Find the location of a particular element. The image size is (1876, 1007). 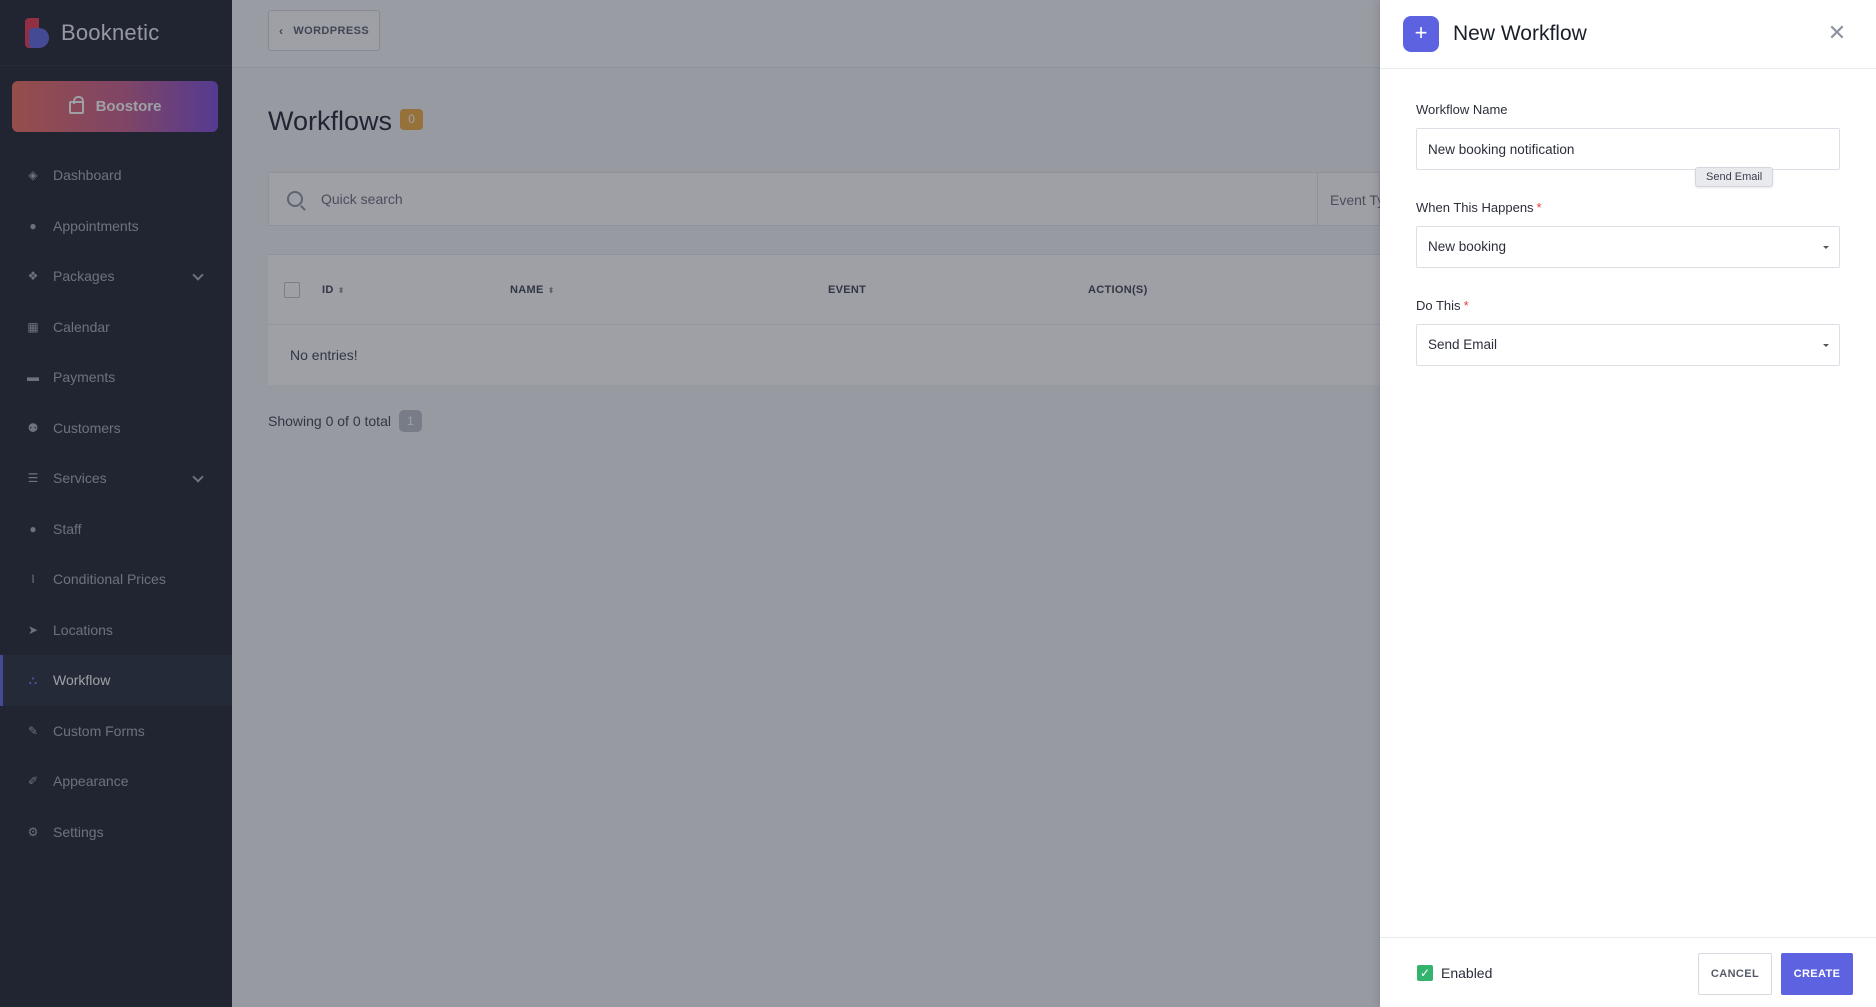

close-icon: ✕ is located at coordinates (1837, 33).